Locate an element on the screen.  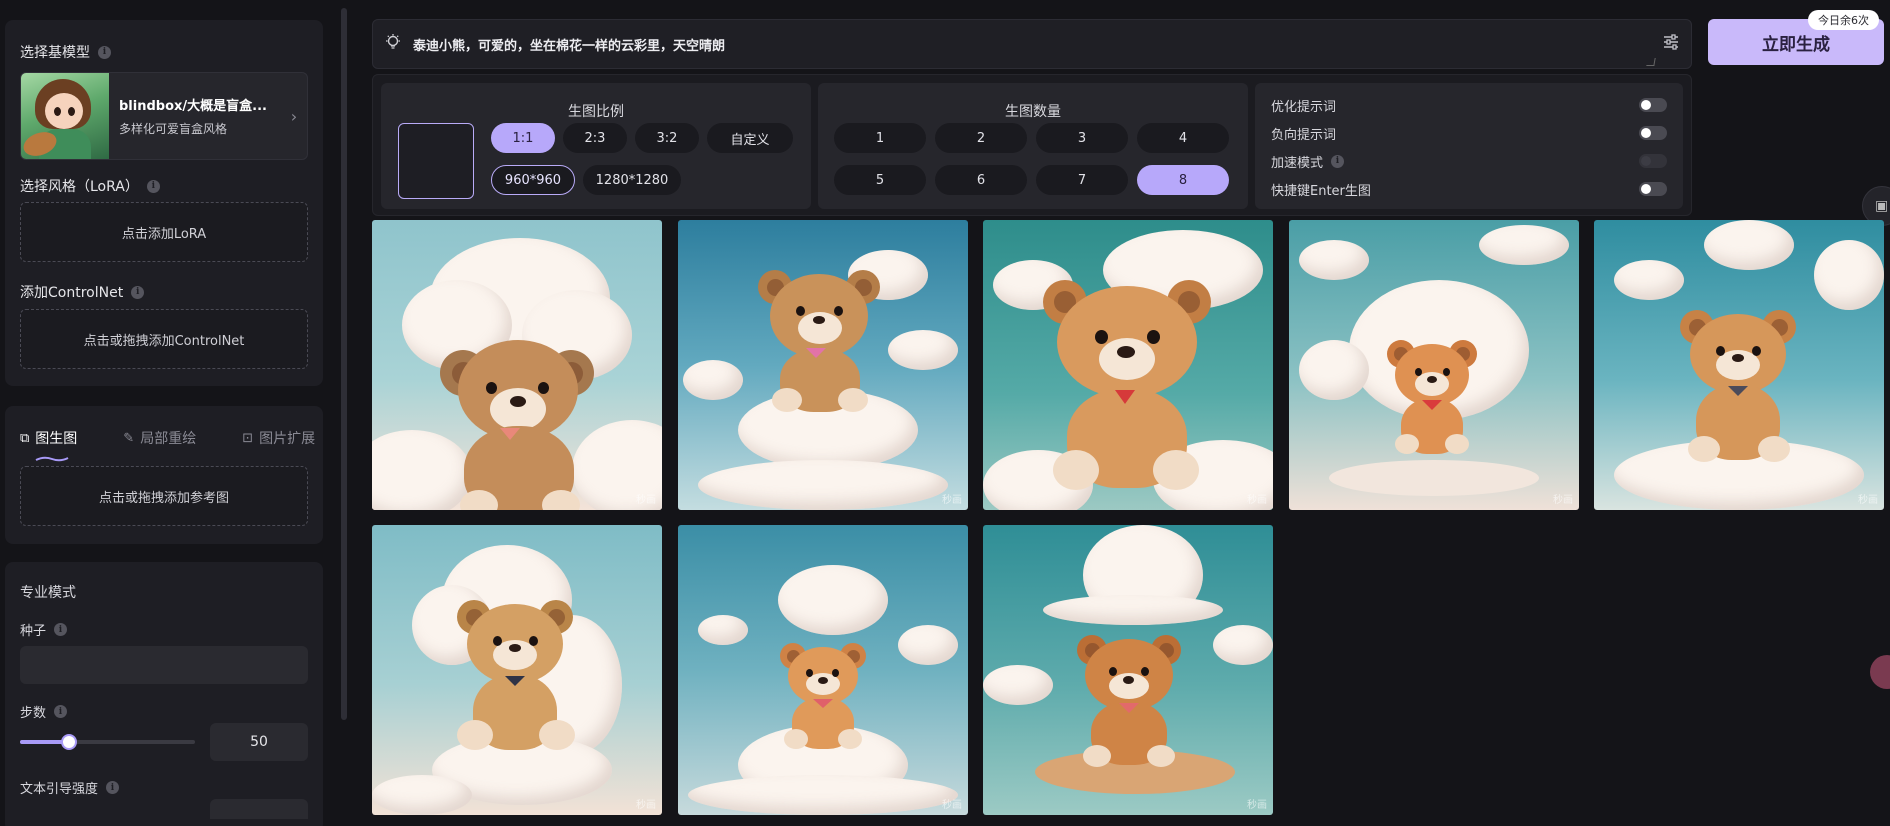
resize-handle-icon is located at coordinates (1651, 62).